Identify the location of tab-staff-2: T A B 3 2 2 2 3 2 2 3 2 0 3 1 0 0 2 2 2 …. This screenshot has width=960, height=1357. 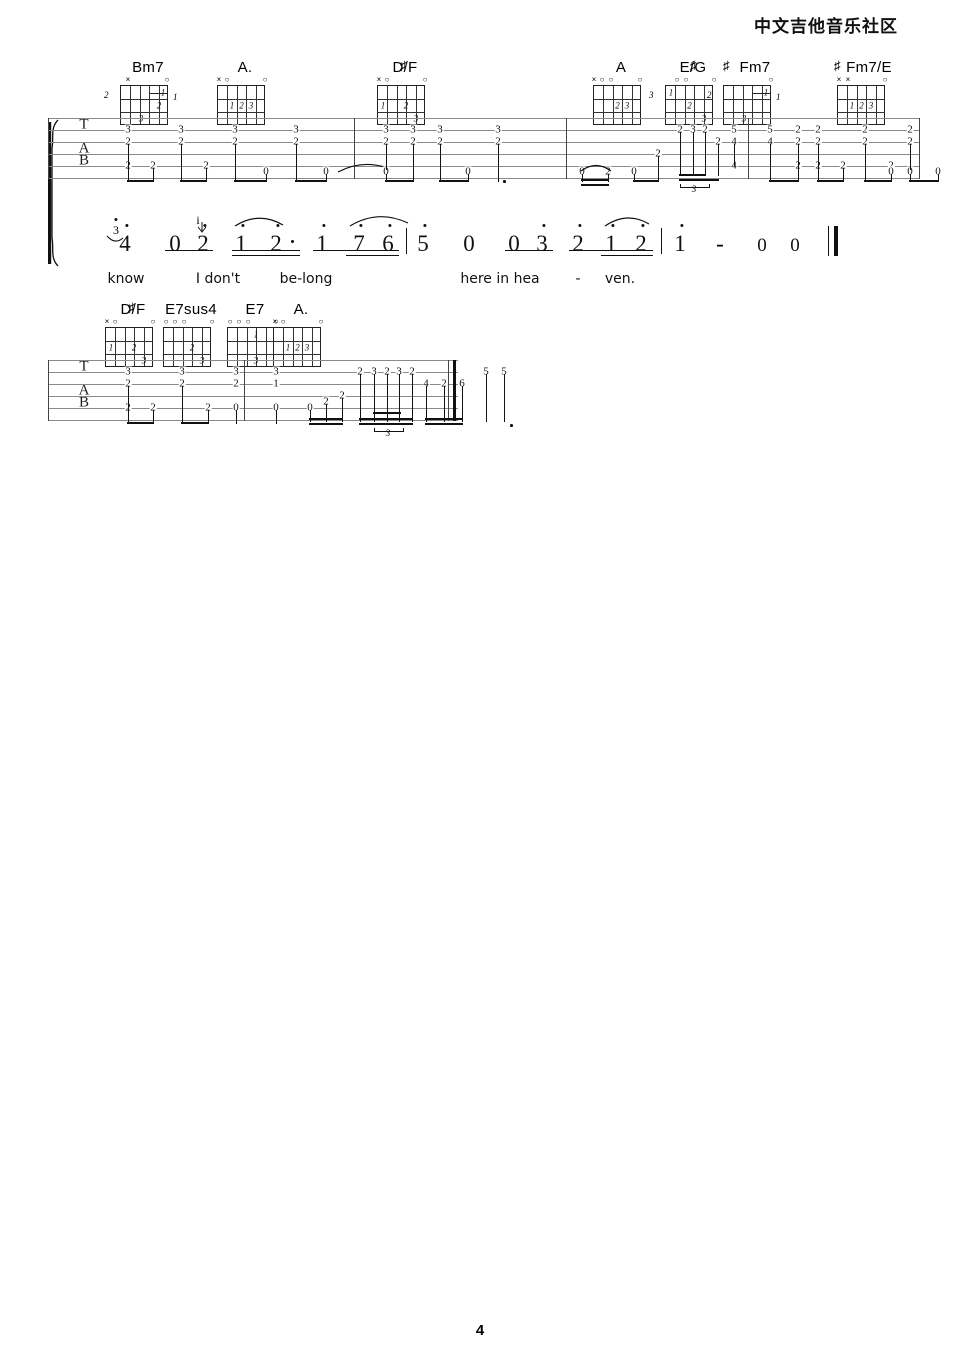
(280, 398).